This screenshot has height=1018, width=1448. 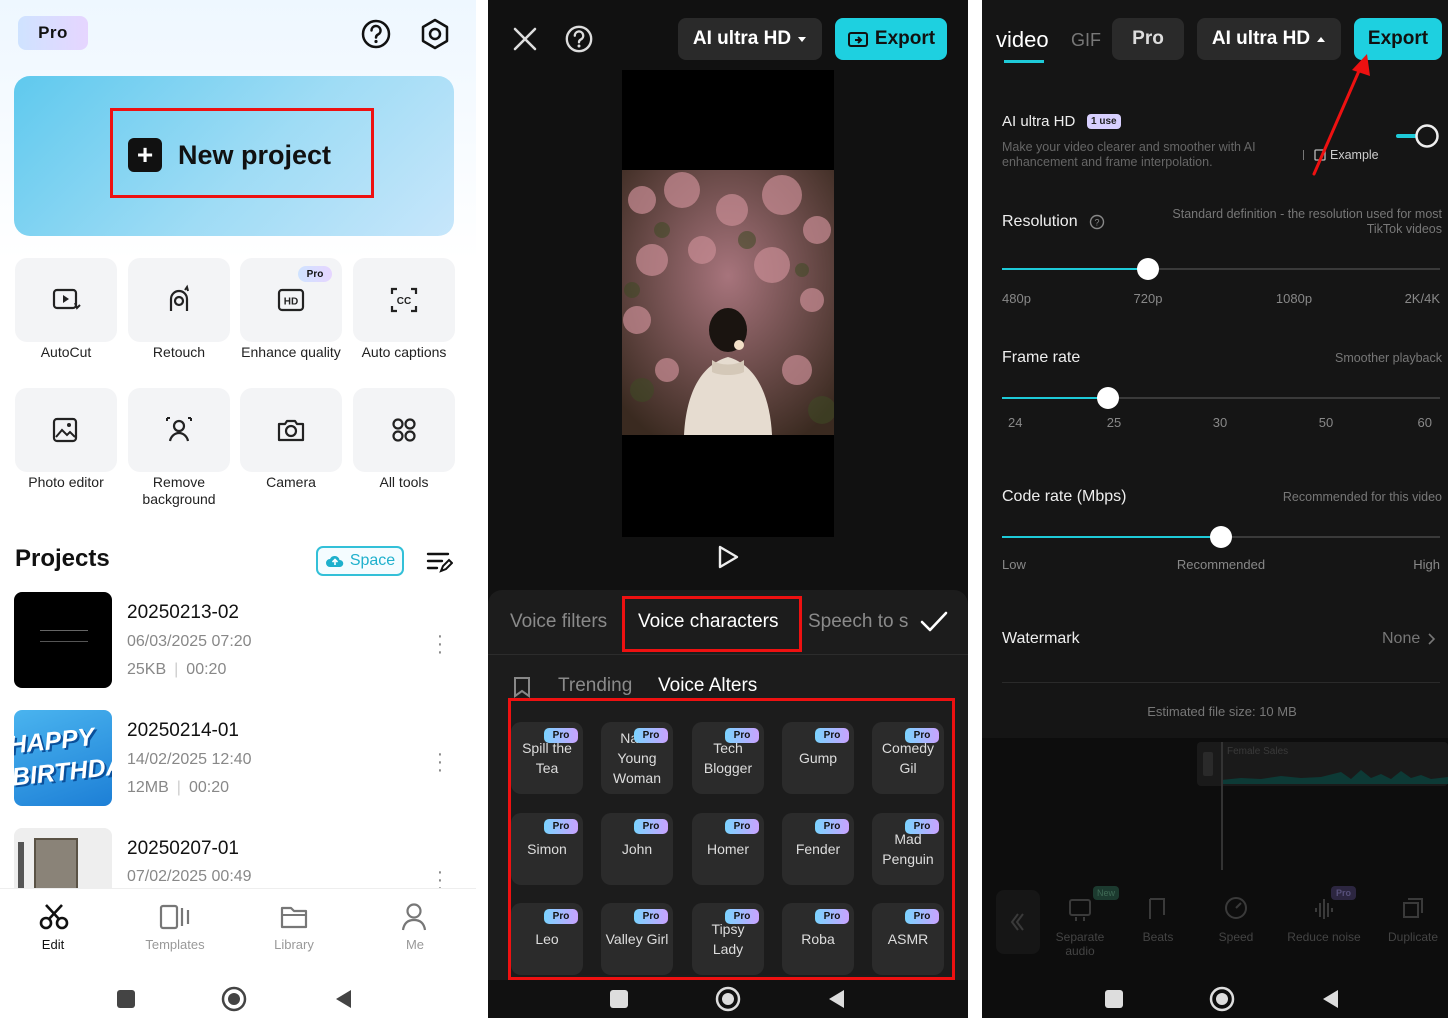 What do you see at coordinates (1222, 806) in the screenshot?
I see `playhead` at bounding box center [1222, 806].